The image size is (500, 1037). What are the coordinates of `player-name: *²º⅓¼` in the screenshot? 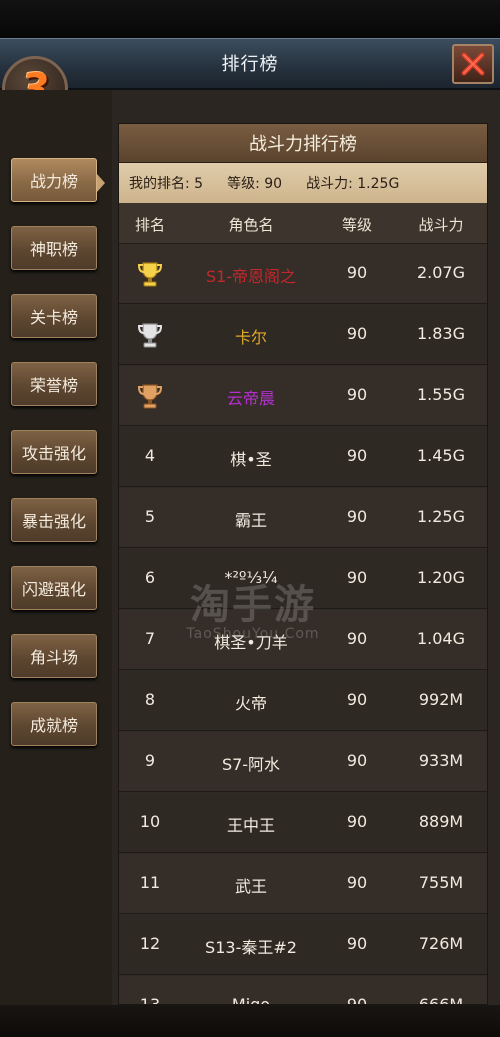 It's located at (251, 577).